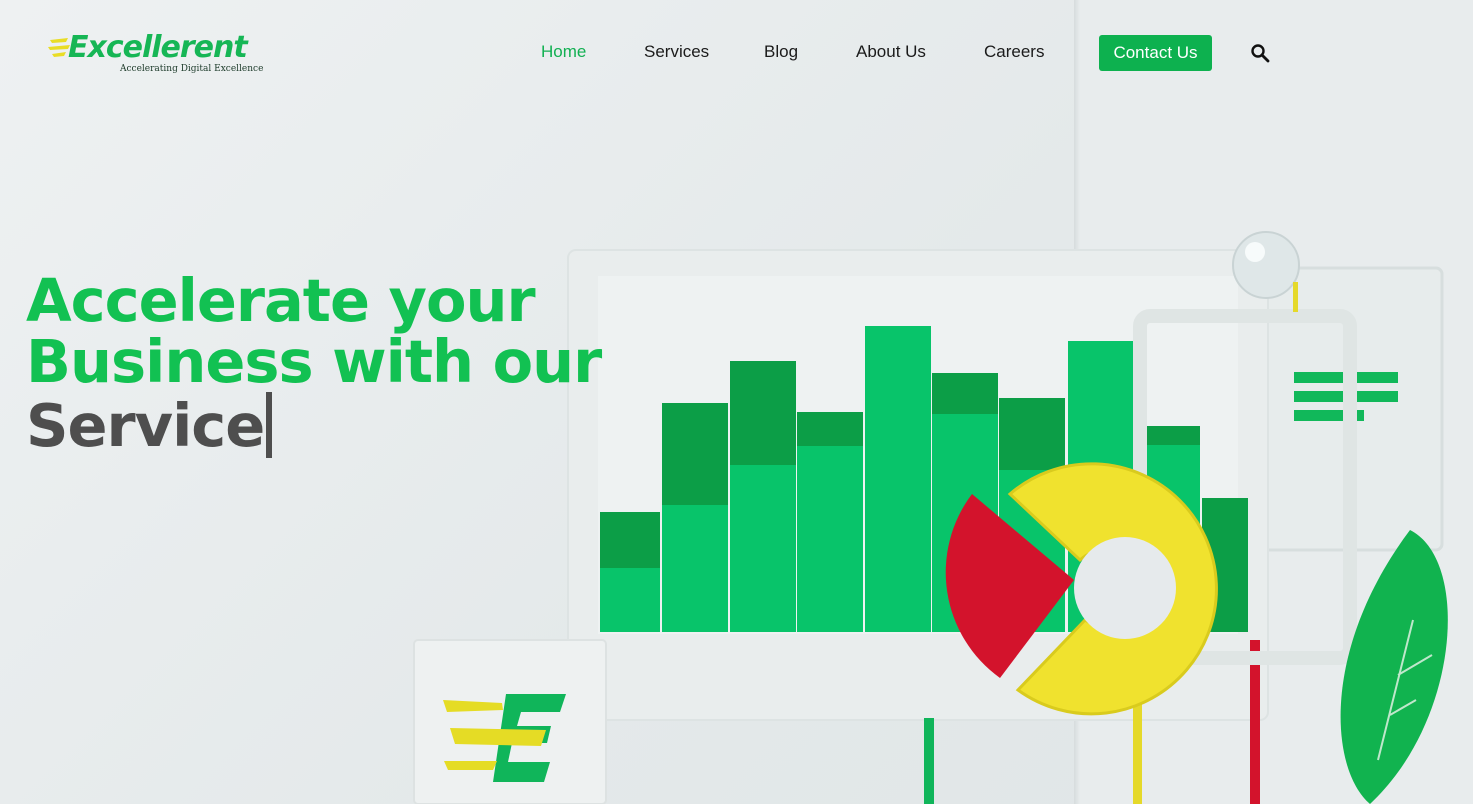 The height and width of the screenshot is (804, 1473). Describe the element at coordinates (1155, 53) in the screenshot. I see `contact-us-button: Contact Us` at that location.